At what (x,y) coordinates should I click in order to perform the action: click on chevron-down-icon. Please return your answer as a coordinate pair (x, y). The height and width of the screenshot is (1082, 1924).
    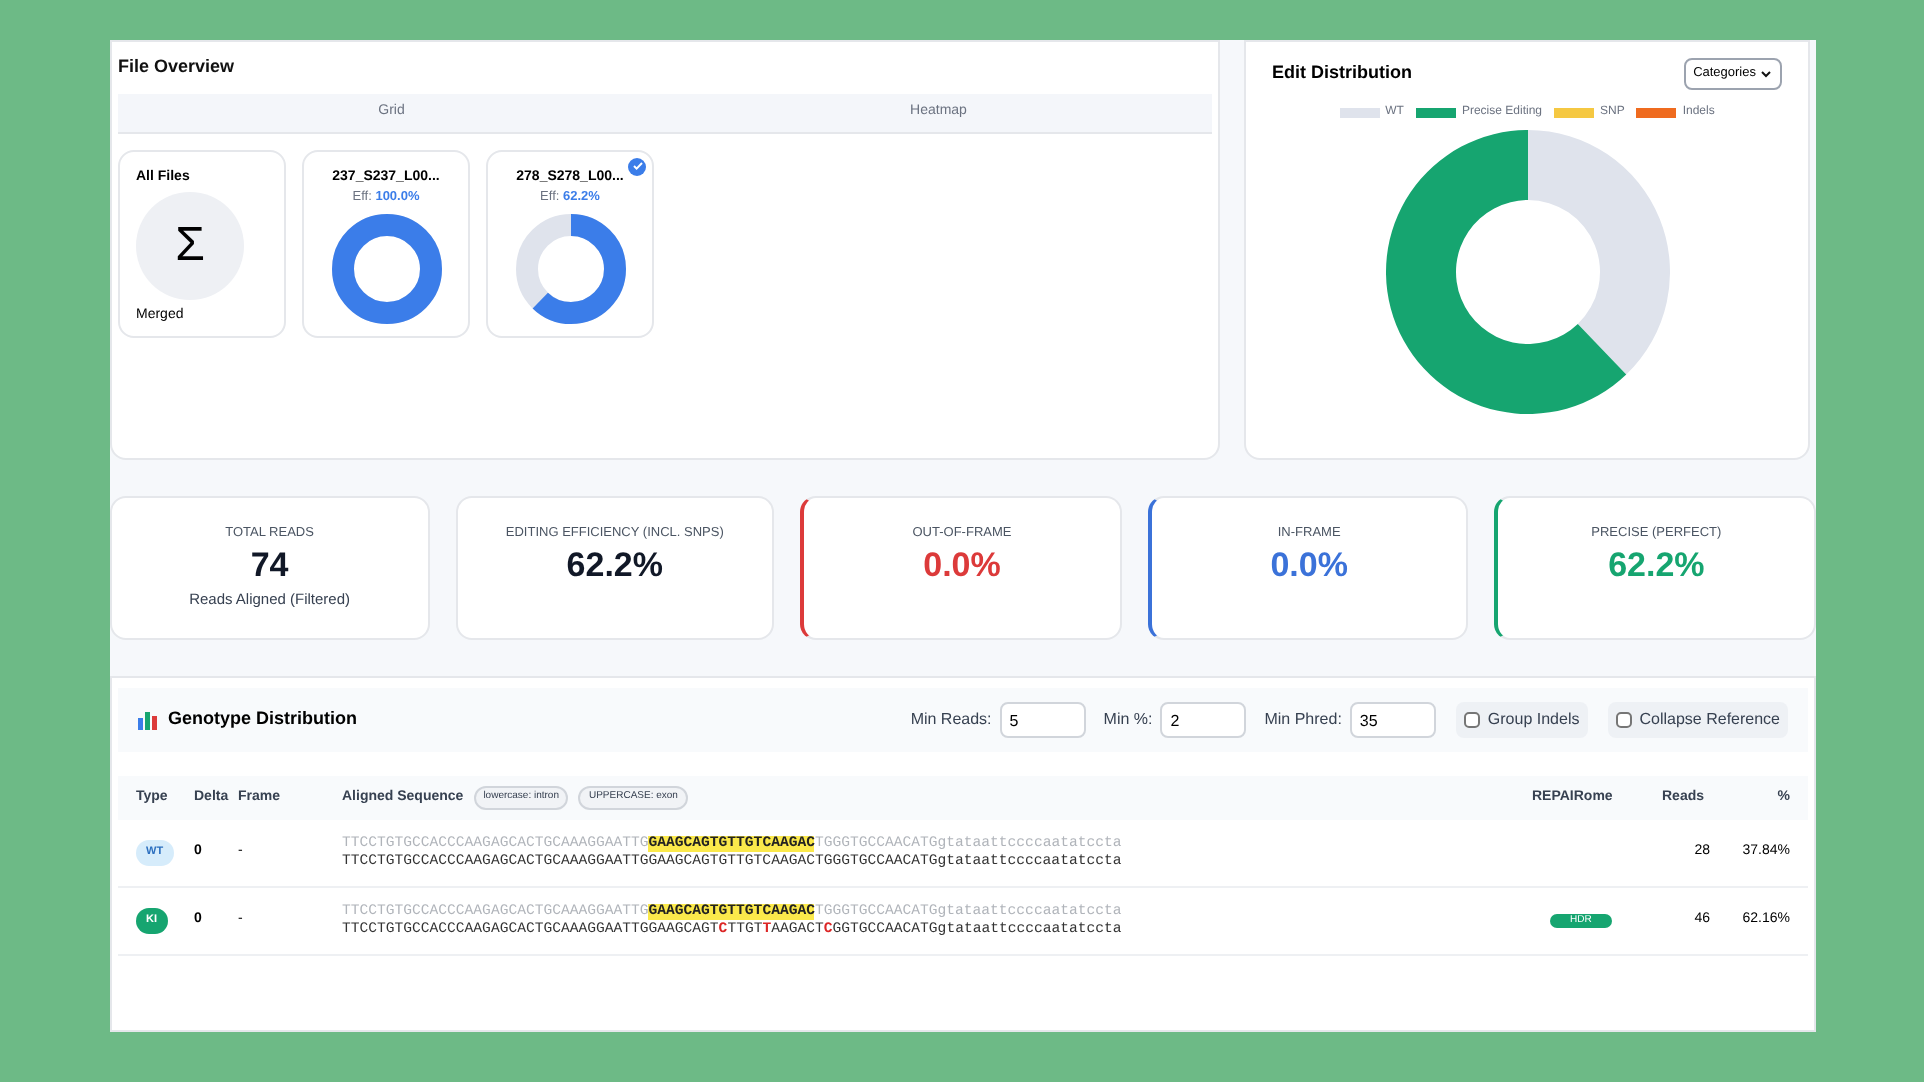
    Looking at the image, I should click on (1766, 73).